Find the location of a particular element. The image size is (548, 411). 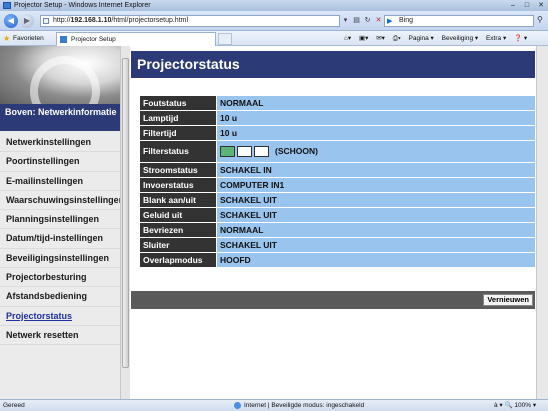

sidebar-item-e-mailinstellingen: E-mailinstellingen is located at coordinates (61, 181).